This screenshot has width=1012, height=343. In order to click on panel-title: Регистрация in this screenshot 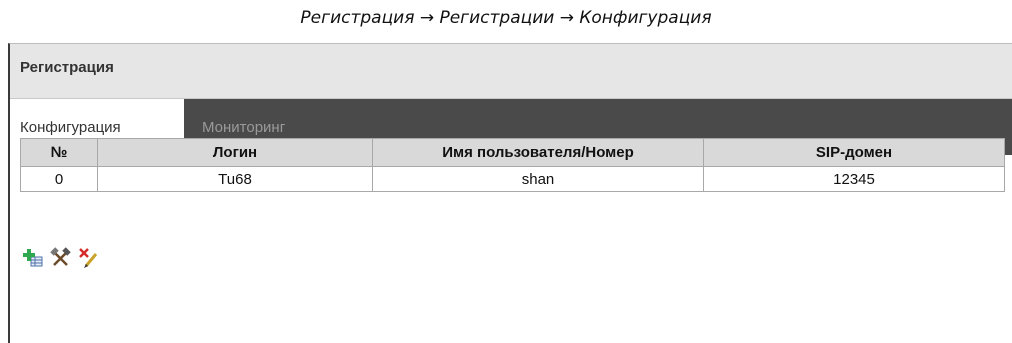, I will do `click(67, 67)`.